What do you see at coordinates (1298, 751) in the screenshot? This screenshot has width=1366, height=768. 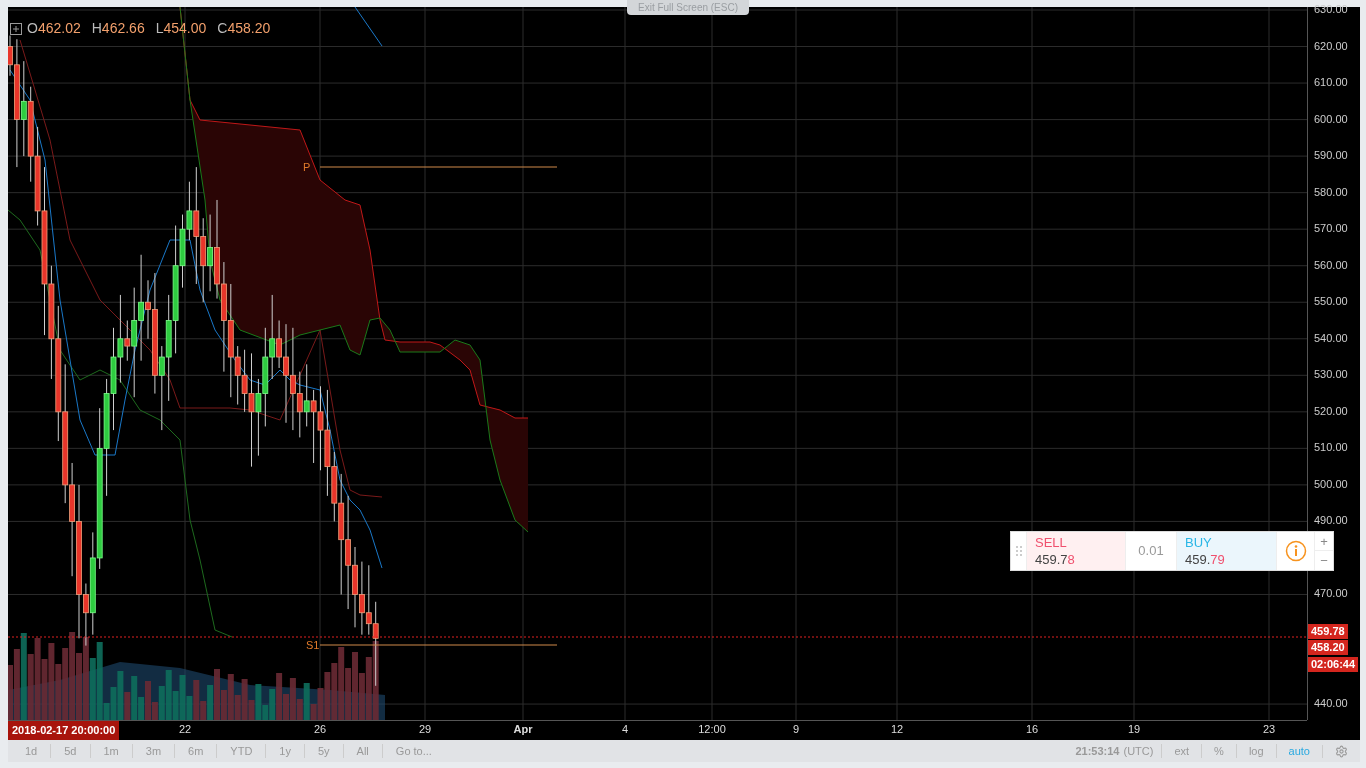 I see `scale-button: auto` at bounding box center [1298, 751].